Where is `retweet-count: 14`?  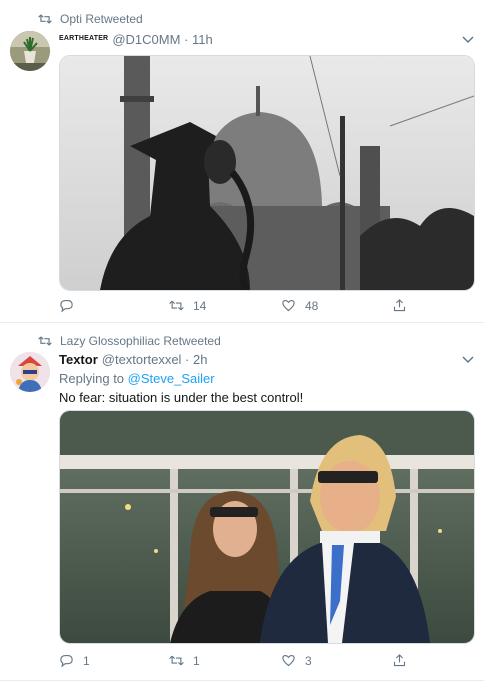
retweet-count: 14 is located at coordinates (200, 305).